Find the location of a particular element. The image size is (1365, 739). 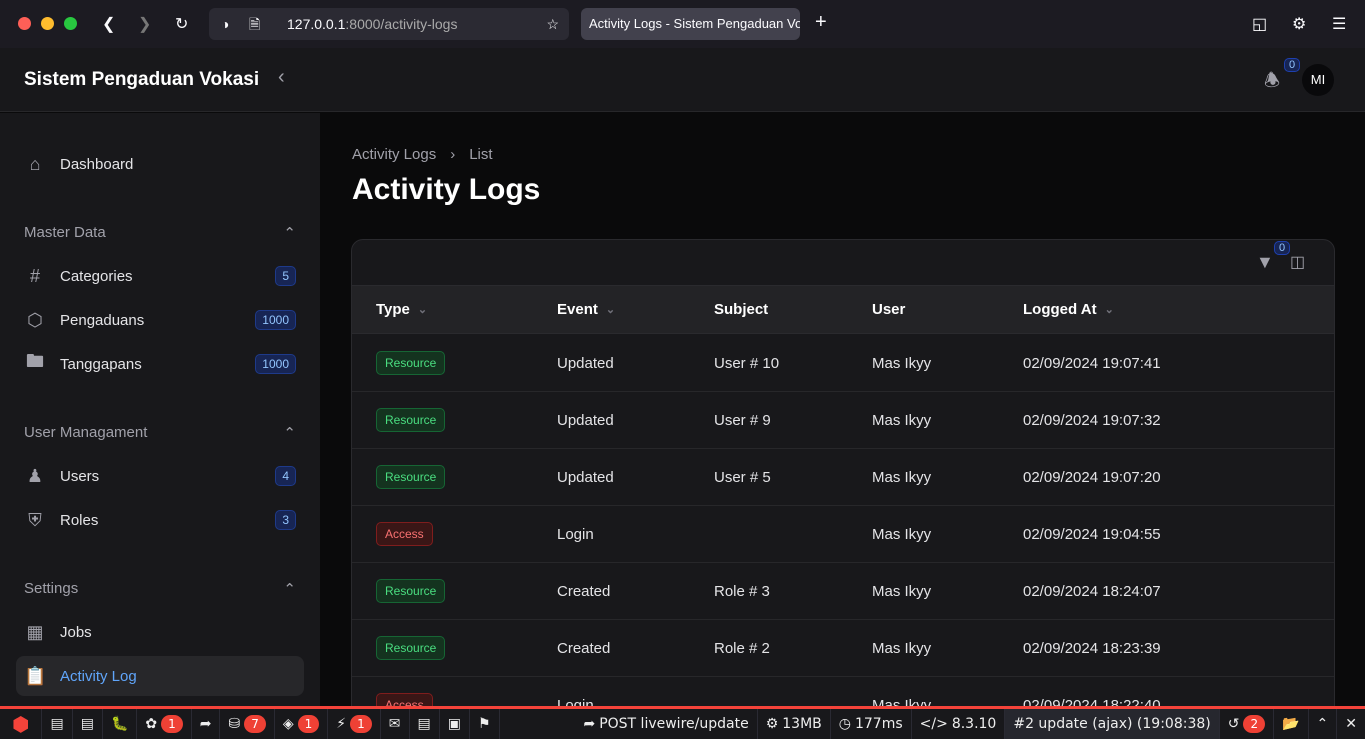

bolt-icon: ⚡ is located at coordinates (341, 724).